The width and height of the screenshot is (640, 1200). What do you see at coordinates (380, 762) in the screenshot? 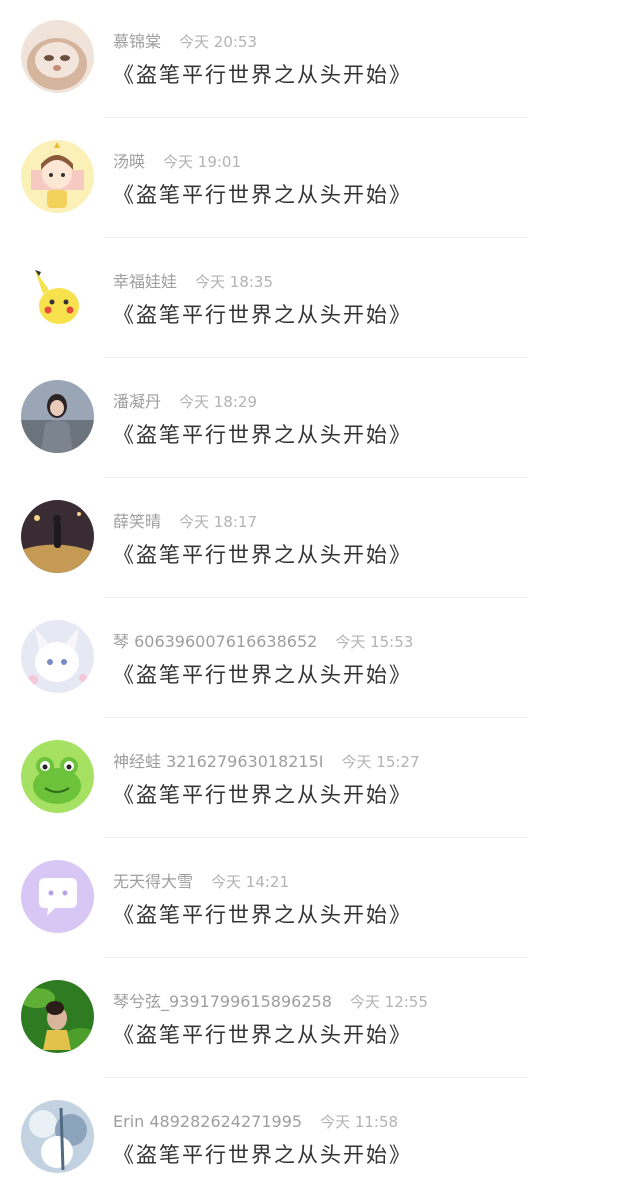
I see `timestamp: 今天 15:27` at bounding box center [380, 762].